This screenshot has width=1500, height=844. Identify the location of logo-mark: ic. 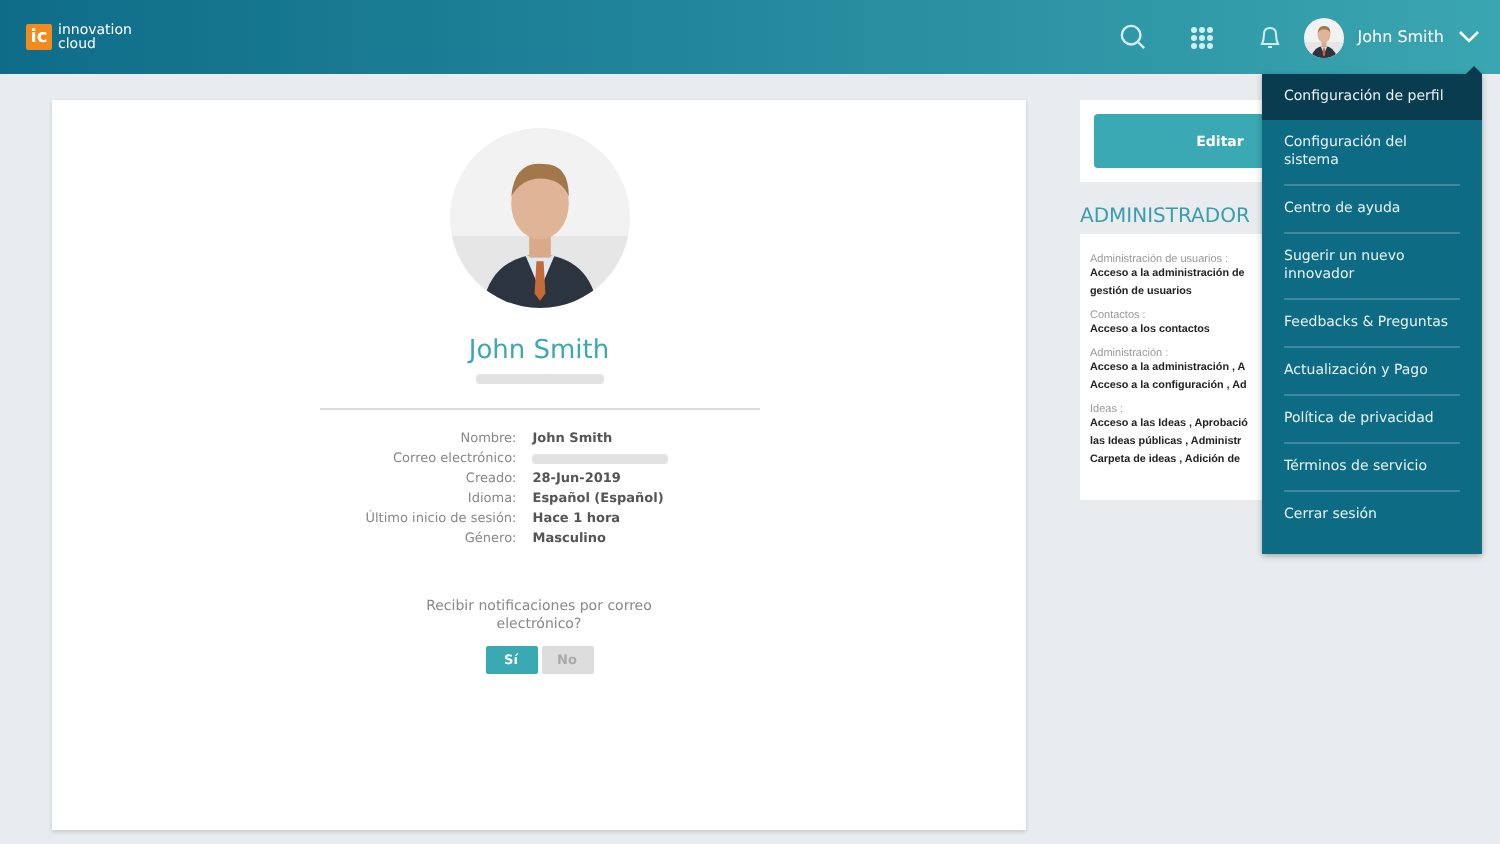
(39, 37).